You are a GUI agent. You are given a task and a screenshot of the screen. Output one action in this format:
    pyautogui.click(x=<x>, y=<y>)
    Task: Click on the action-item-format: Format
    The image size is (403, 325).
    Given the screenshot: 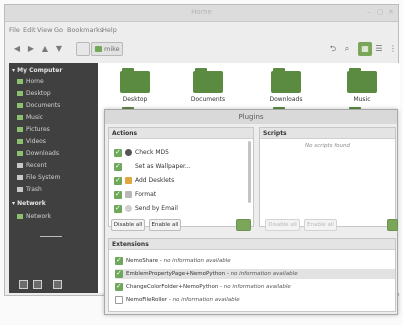 What is the action you would take?
    pyautogui.click(x=179, y=194)
    